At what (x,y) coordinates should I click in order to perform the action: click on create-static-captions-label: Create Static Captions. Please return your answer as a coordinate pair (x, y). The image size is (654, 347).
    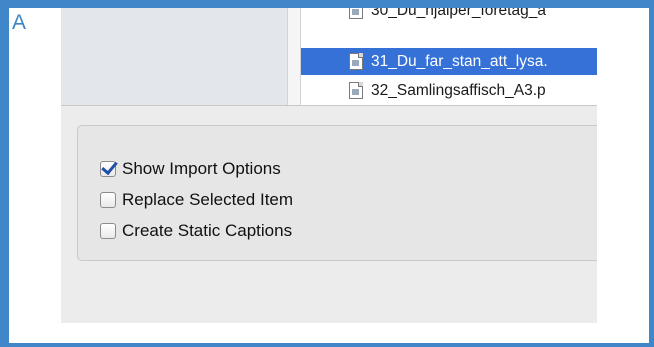
    Looking at the image, I should click on (207, 230).